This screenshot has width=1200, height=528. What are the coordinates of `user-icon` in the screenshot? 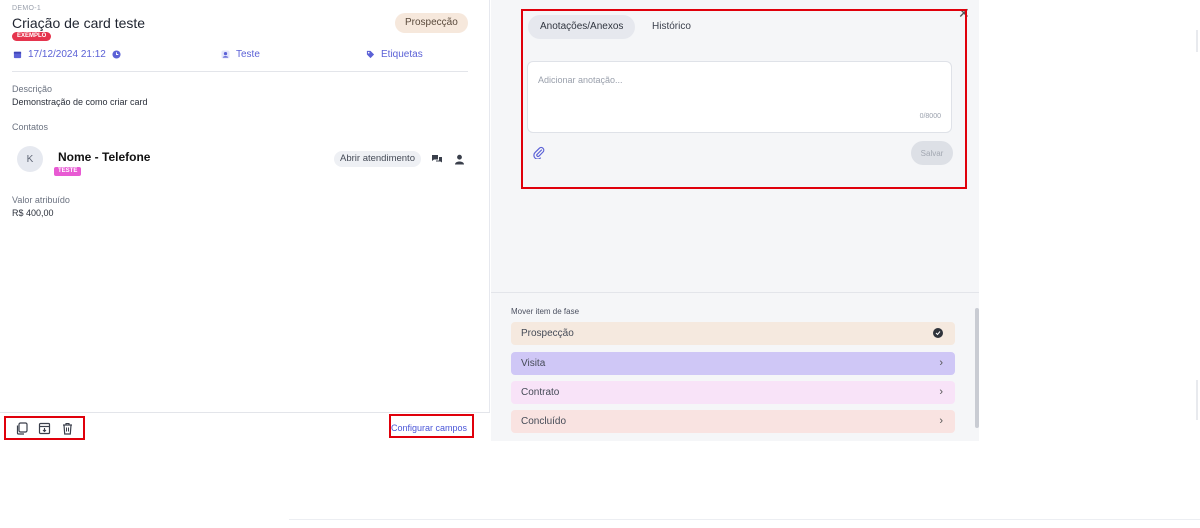 It's located at (225, 54).